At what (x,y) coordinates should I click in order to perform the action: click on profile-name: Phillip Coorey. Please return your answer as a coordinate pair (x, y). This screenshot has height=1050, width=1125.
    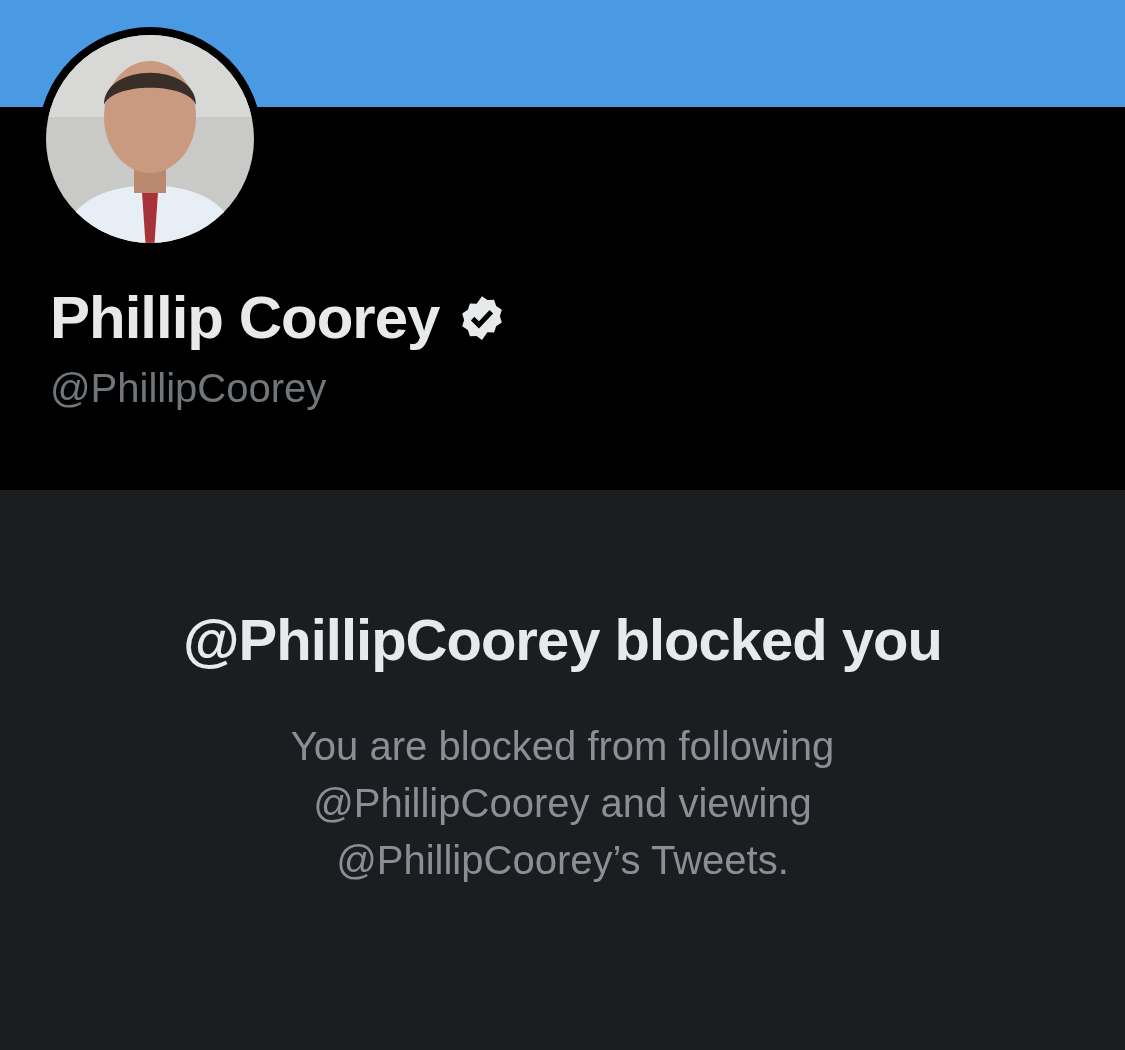
    Looking at the image, I should click on (245, 317).